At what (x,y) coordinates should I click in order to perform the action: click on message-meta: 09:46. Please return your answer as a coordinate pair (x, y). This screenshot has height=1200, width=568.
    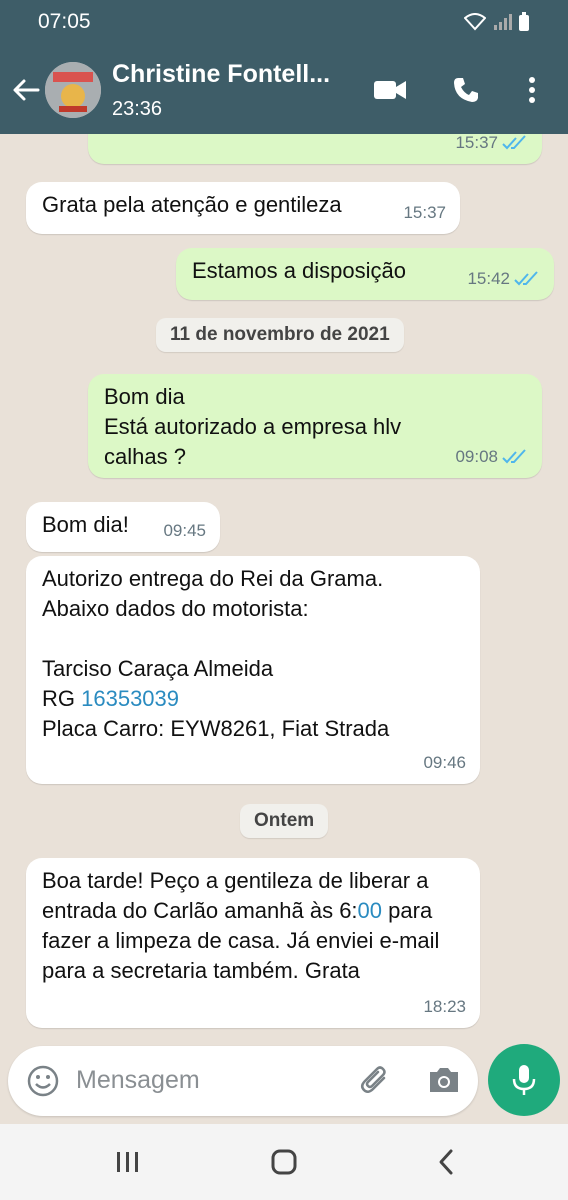
    Looking at the image, I should click on (444, 763).